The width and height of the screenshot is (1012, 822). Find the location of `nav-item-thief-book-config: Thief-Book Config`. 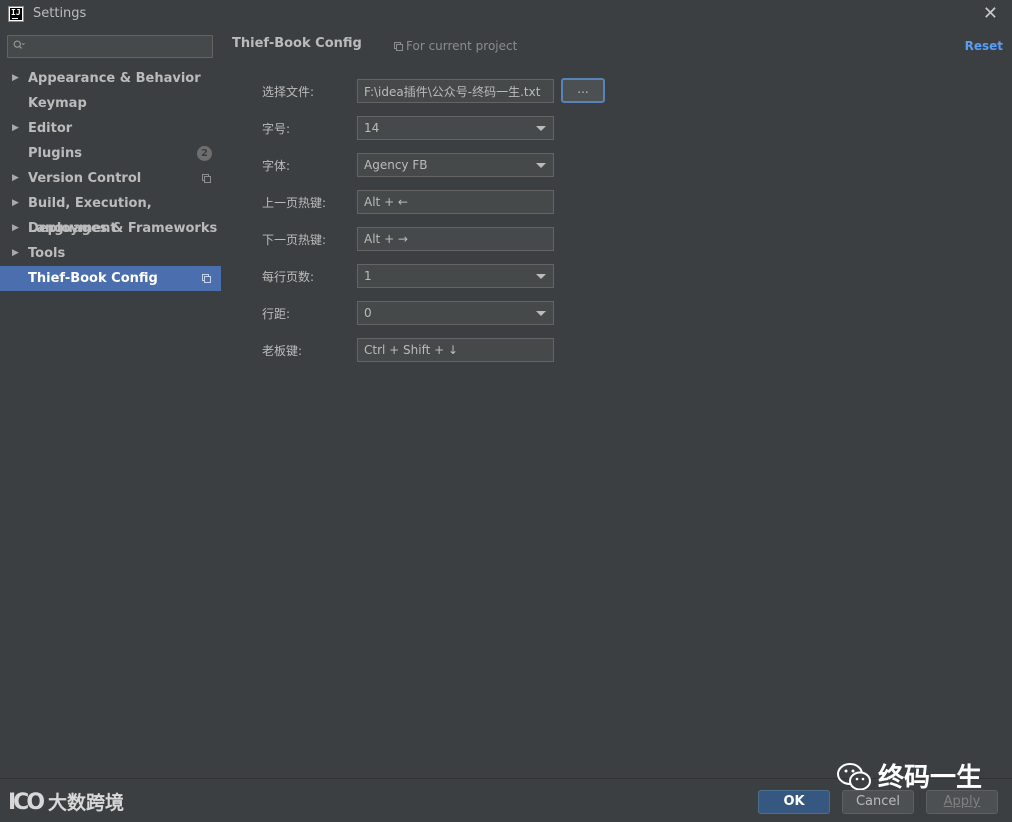

nav-item-thief-book-config: Thief-Book Config is located at coordinates (110, 278).